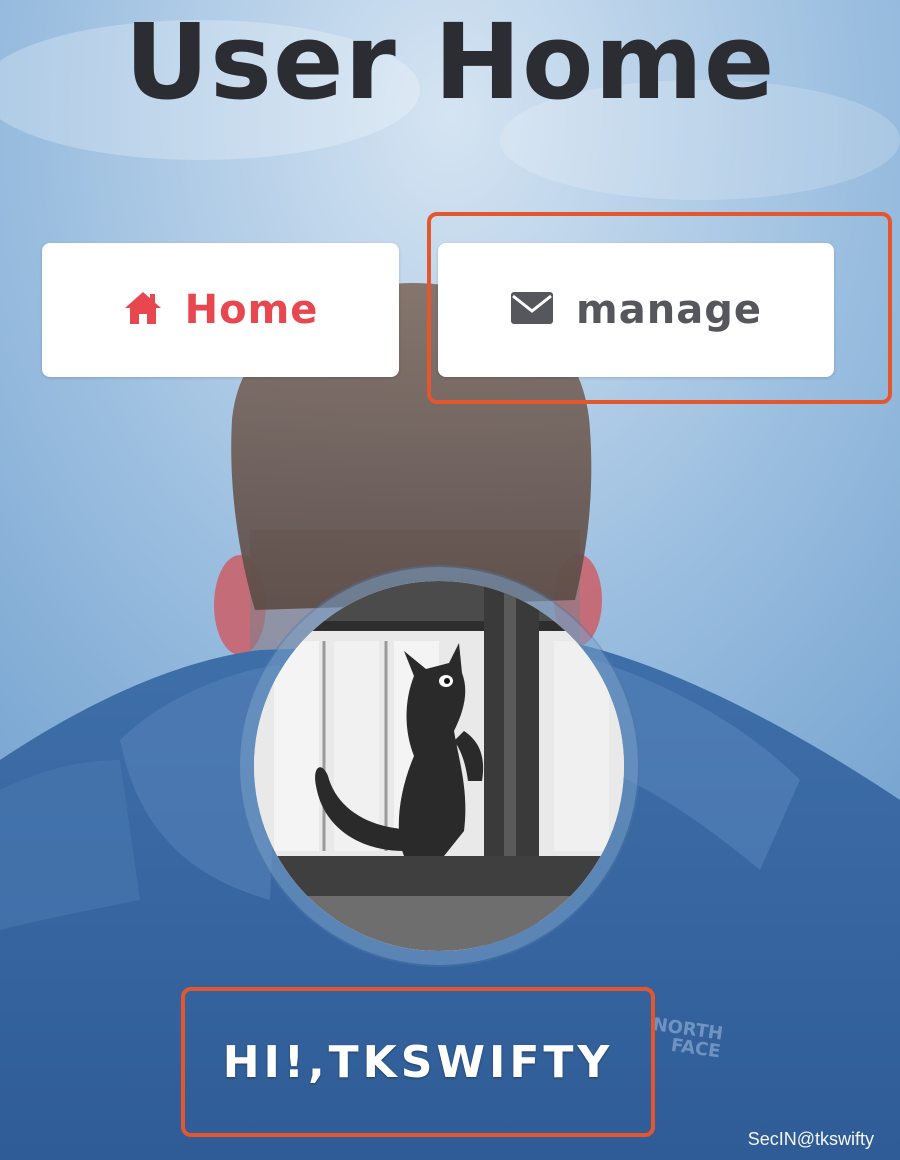 Image resolution: width=900 pixels, height=1160 pixels. Describe the element at coordinates (450, 62) in the screenshot. I see `page-title: User Home` at that location.